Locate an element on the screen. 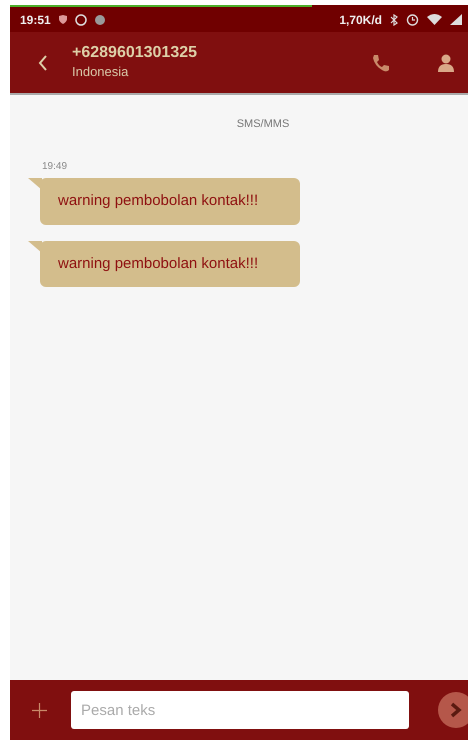 This screenshot has height=740, width=470. contact-country: Indonesia is located at coordinates (101, 72).